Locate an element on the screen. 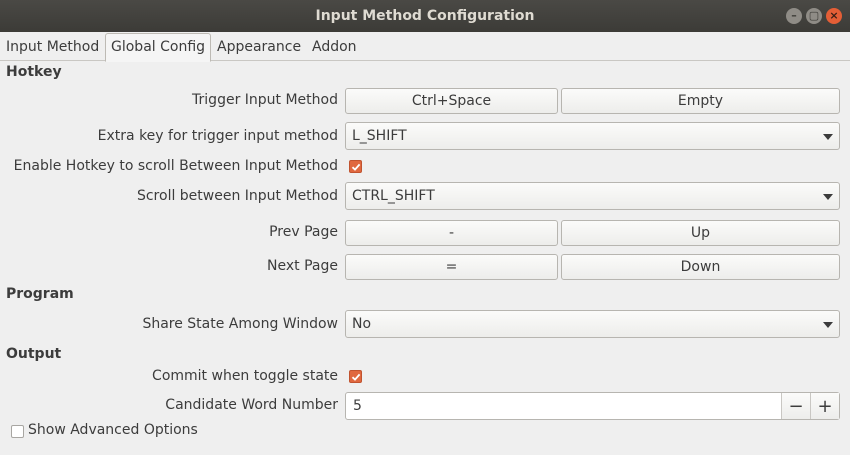  window-controls: – ▢ × is located at coordinates (814, 16).